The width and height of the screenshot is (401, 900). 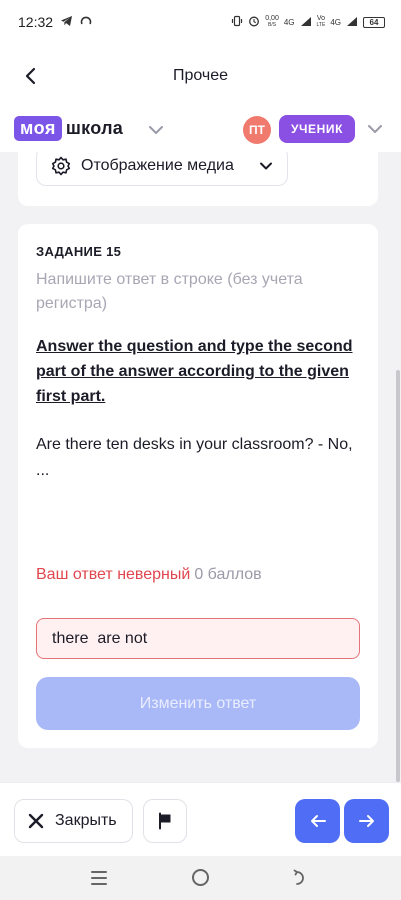 What do you see at coordinates (200, 22) in the screenshot?
I see `status-bar: 12:32 0,00 B/S 4G Vo LTE 4G 64` at bounding box center [200, 22].